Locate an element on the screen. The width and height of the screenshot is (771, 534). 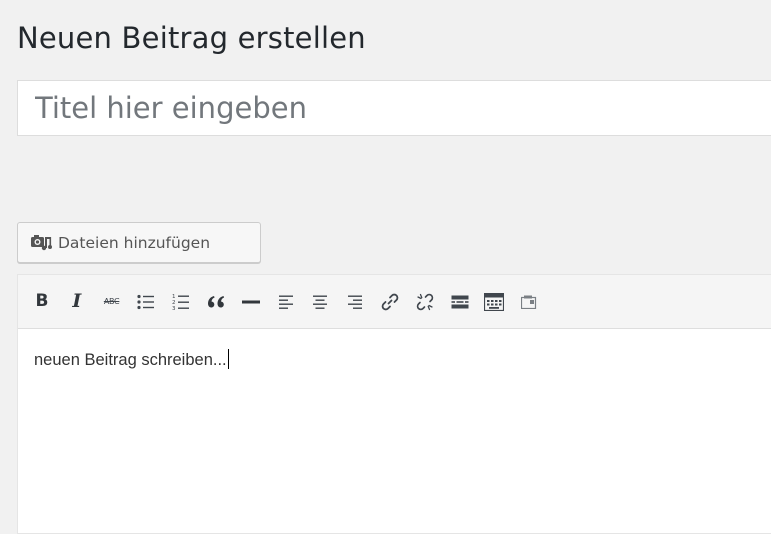
align-right-button is located at coordinates (355, 302).